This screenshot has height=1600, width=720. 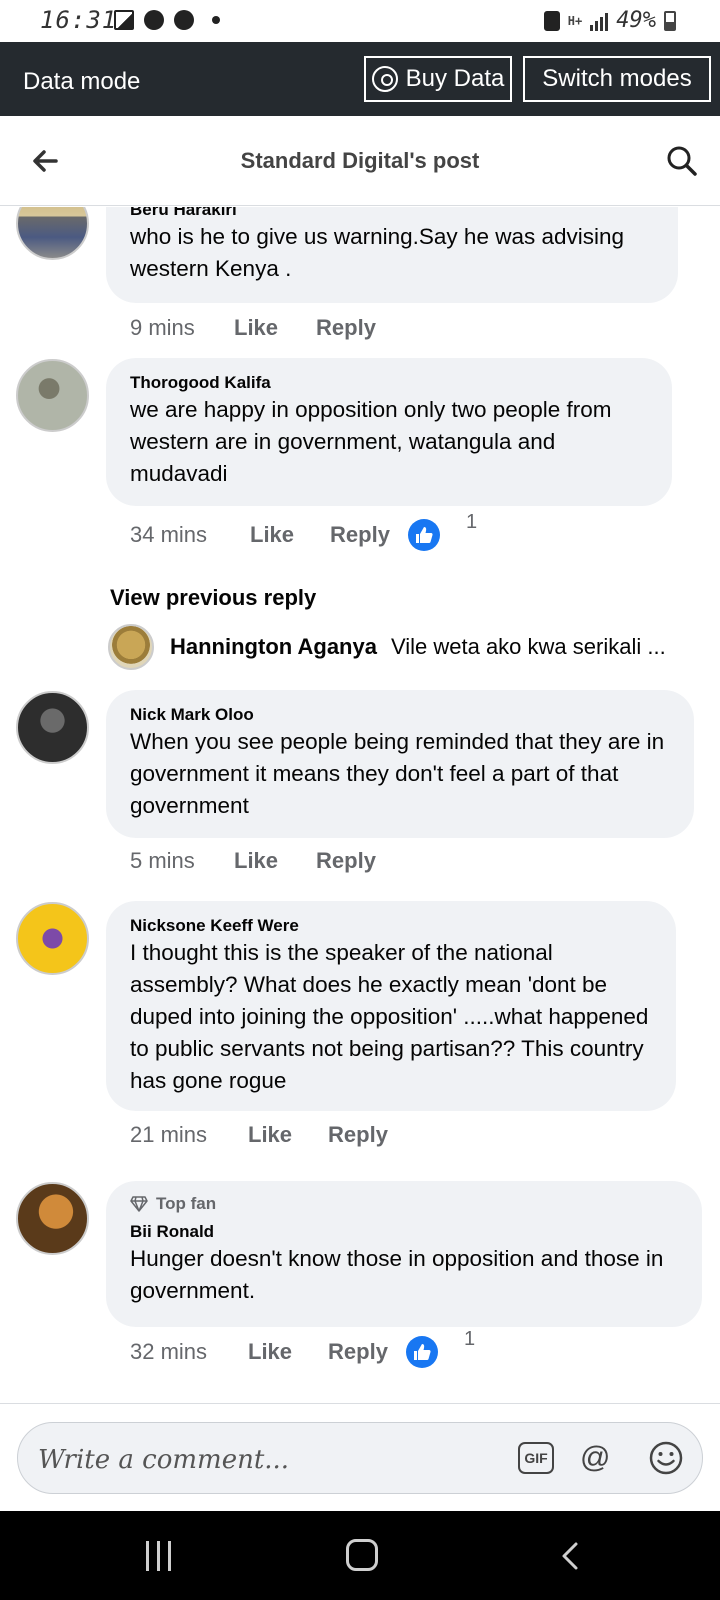 What do you see at coordinates (404, 1204) in the screenshot?
I see `top-fan-badge: Top fan` at bounding box center [404, 1204].